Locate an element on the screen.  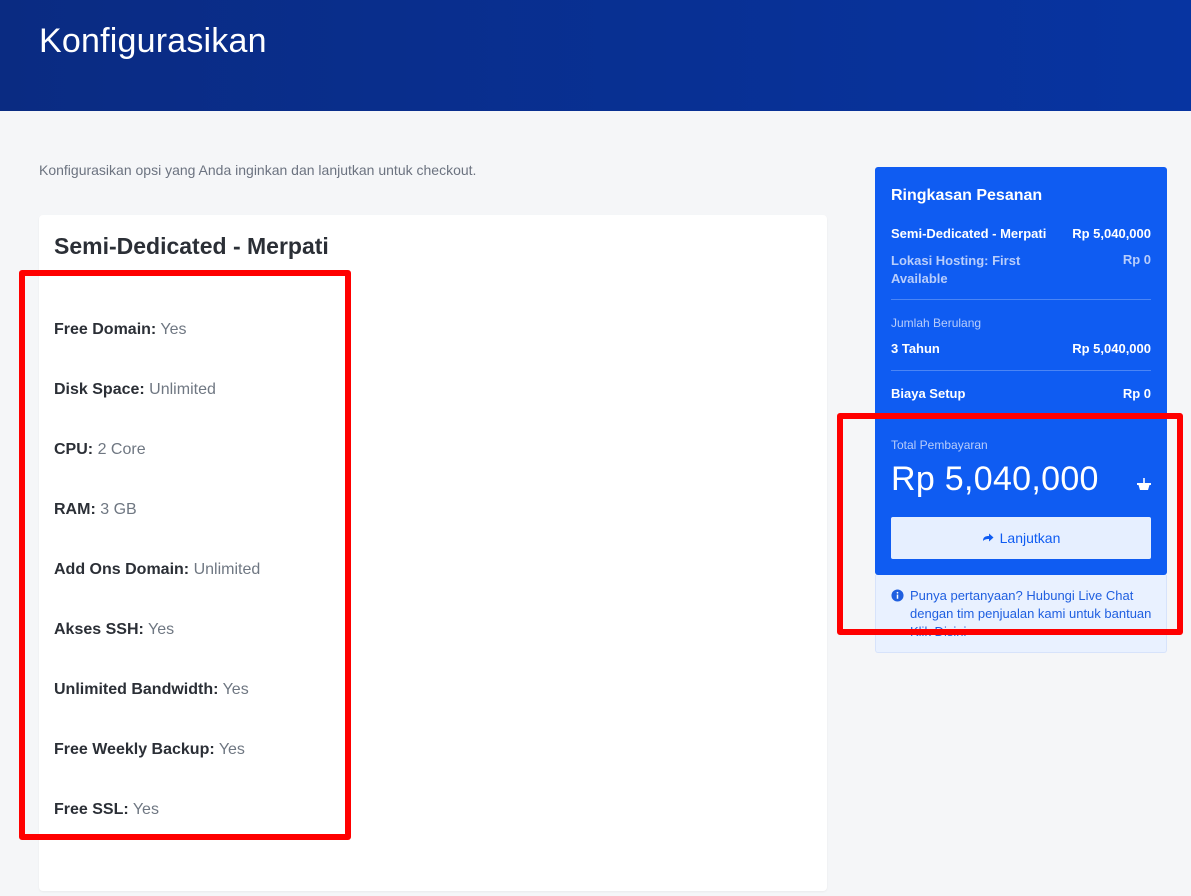
feature-item: Add Ons Domain: Unlimited is located at coordinates (157, 570).